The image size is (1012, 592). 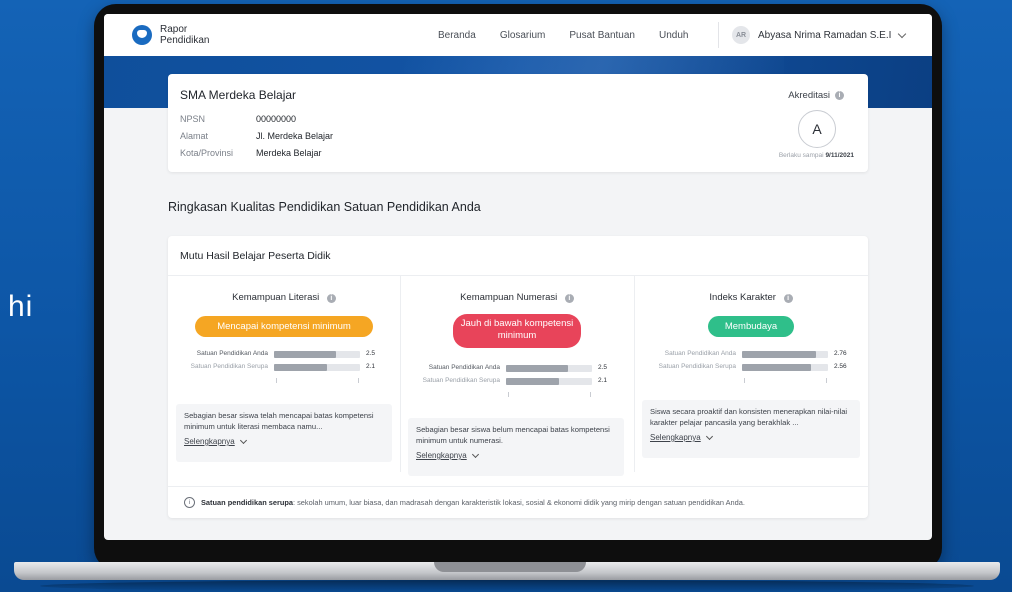 What do you see at coordinates (21, 306) in the screenshot?
I see `side-caption: hi` at bounding box center [21, 306].